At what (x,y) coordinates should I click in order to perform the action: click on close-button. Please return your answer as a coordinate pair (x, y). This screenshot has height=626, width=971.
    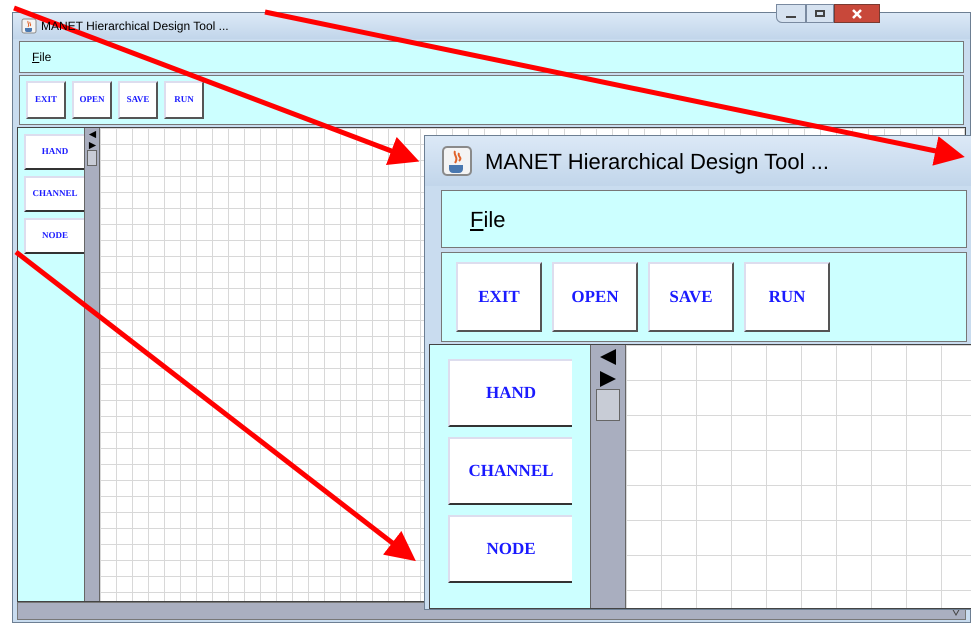
    Looking at the image, I should click on (857, 13).